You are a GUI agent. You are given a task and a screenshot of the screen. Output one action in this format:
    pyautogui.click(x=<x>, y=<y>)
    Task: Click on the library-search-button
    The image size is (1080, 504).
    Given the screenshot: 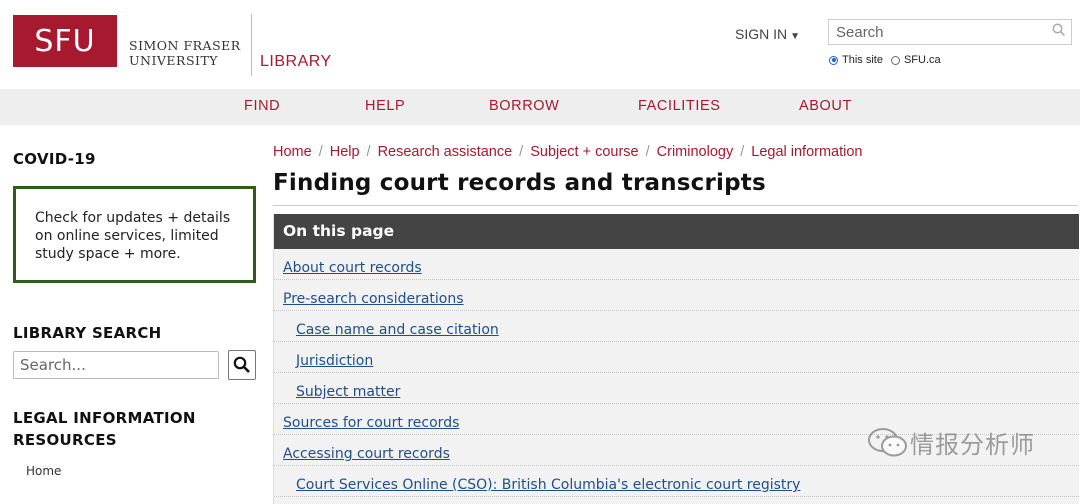 What is the action you would take?
    pyautogui.click(x=242, y=365)
    